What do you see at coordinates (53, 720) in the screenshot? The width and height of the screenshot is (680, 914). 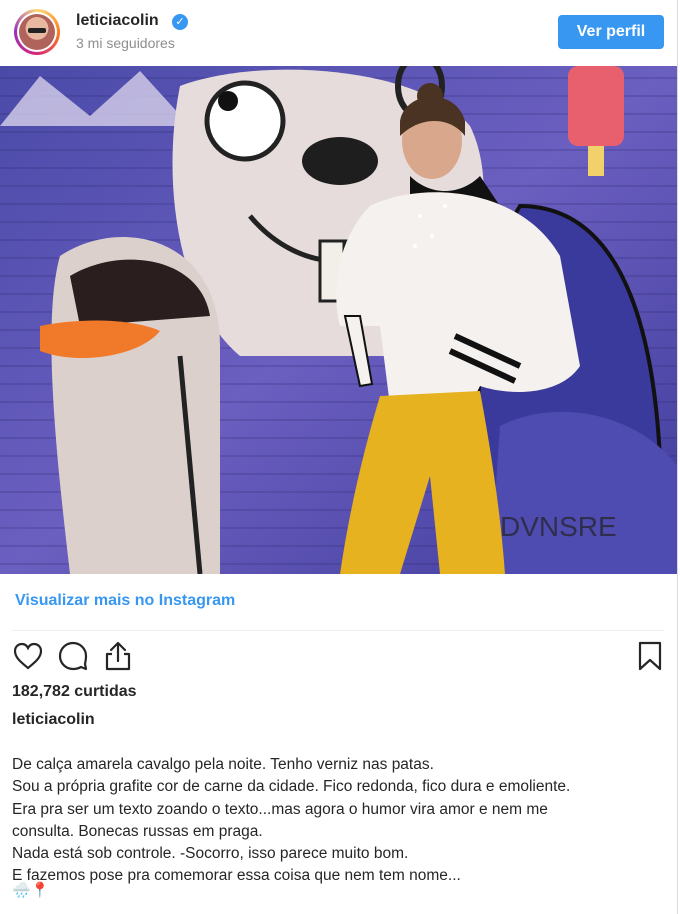 I see `caption-username: leticiacolin` at bounding box center [53, 720].